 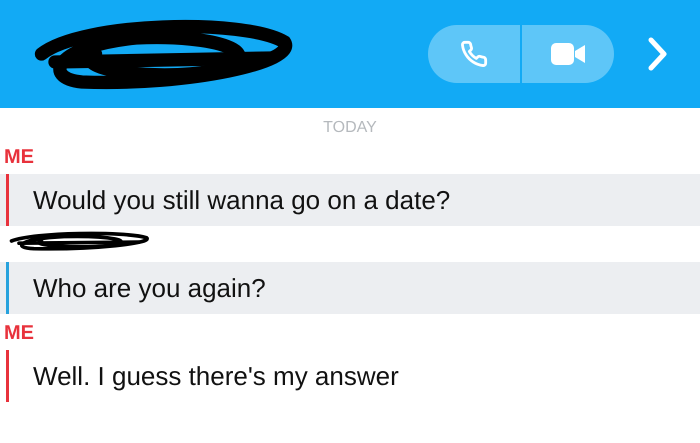 What do you see at coordinates (216, 376) in the screenshot?
I see `message-text: Well. I guess there's my answer` at bounding box center [216, 376].